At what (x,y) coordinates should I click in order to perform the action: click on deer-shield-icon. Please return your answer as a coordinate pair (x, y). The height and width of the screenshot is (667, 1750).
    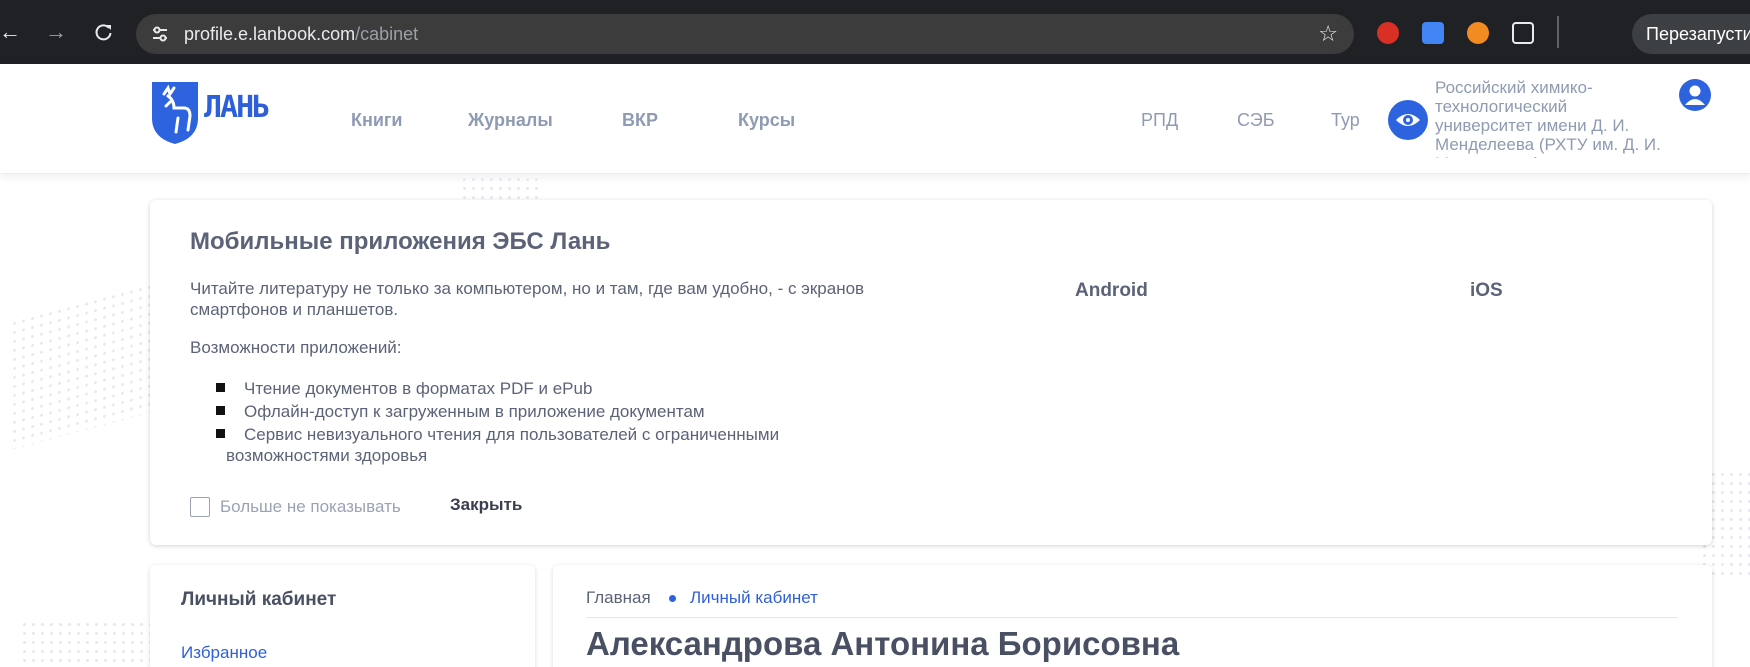
    Looking at the image, I should click on (175, 113).